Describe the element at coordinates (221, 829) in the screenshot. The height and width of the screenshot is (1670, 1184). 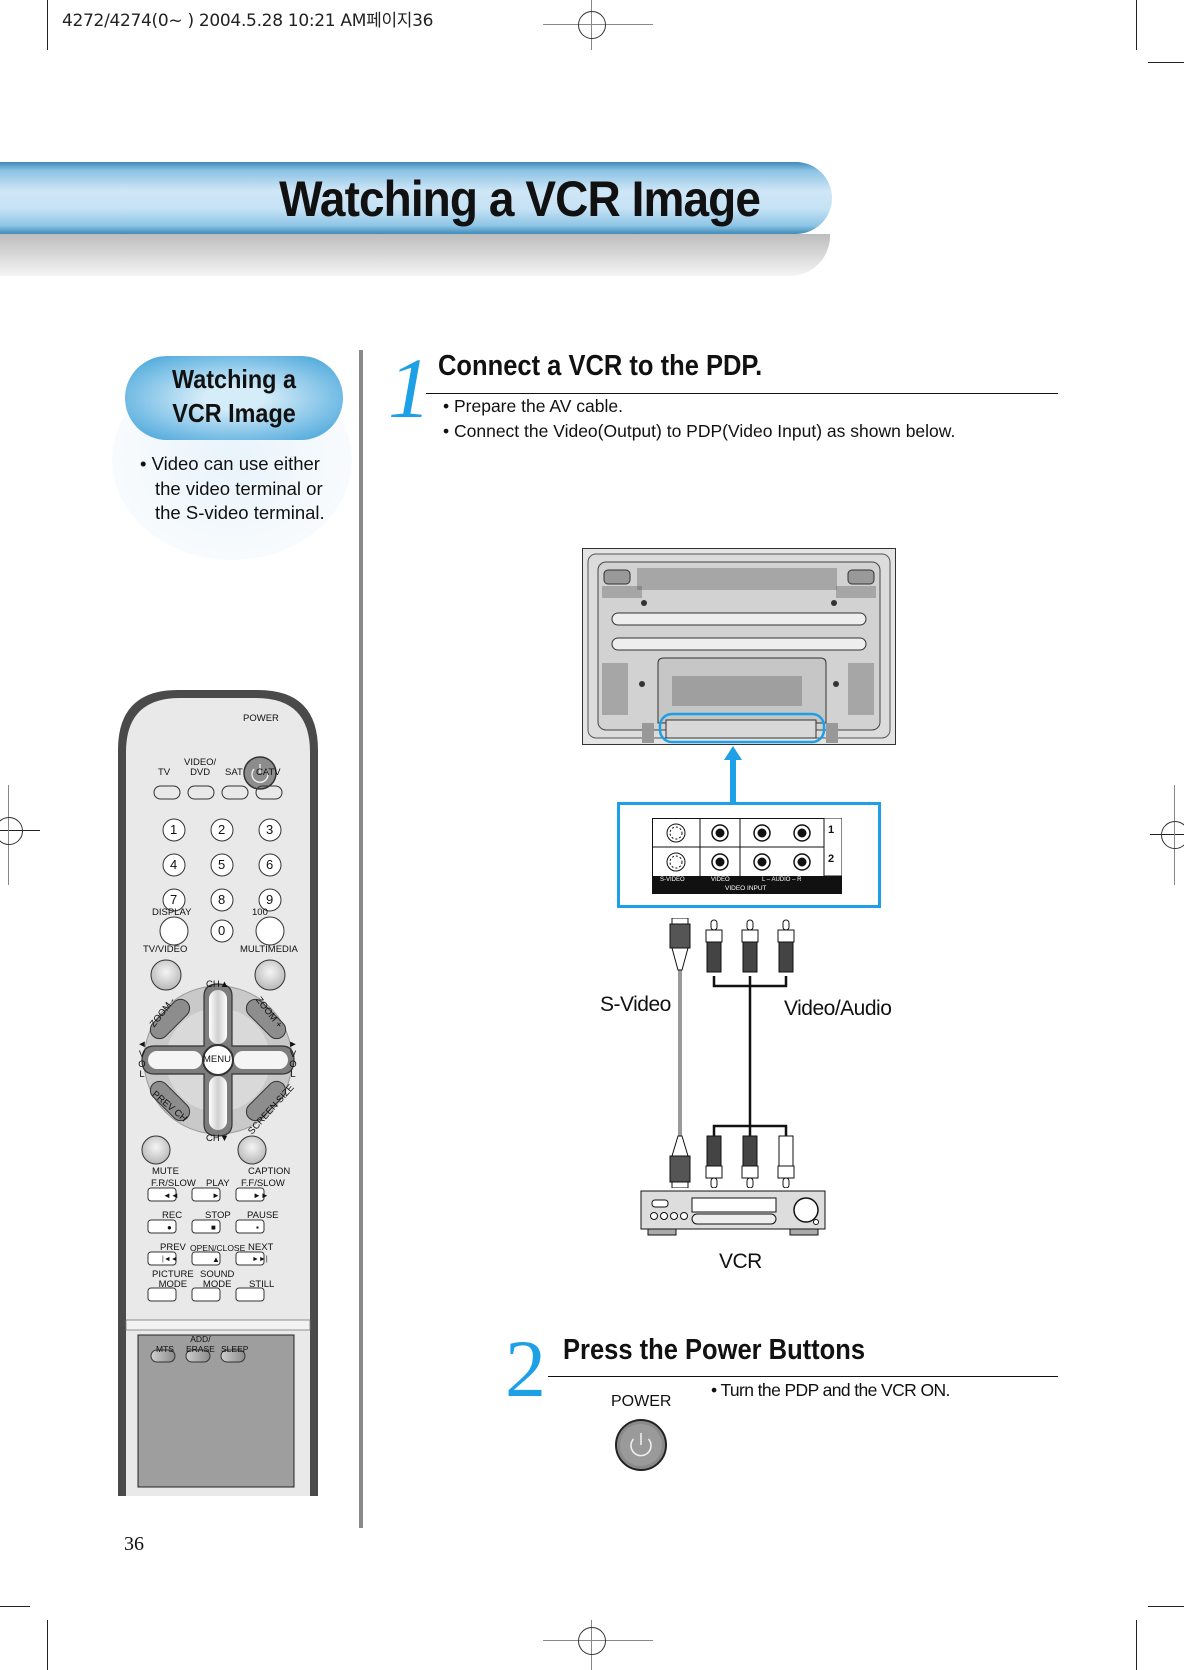
I see `remote-digit-2: 2` at that location.